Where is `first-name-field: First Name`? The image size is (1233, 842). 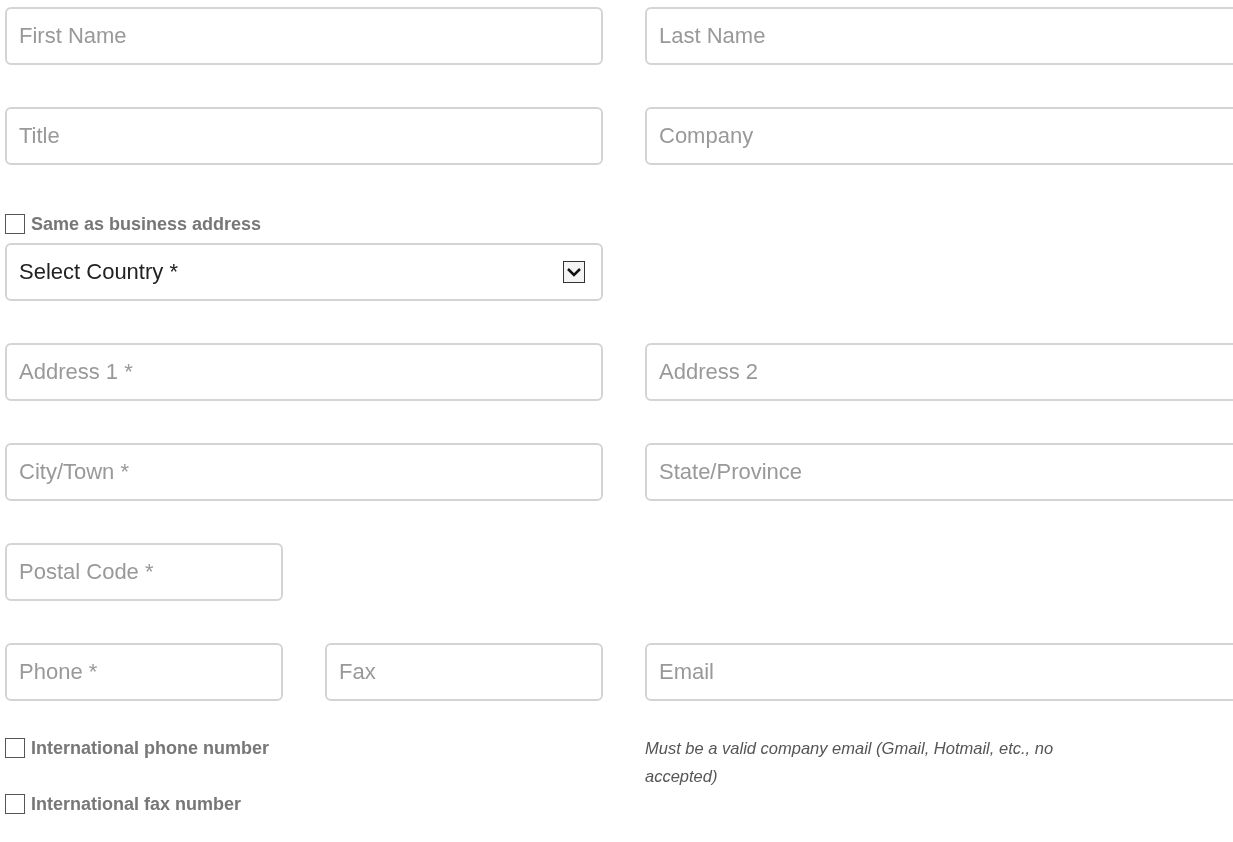
first-name-field: First Name is located at coordinates (304, 36).